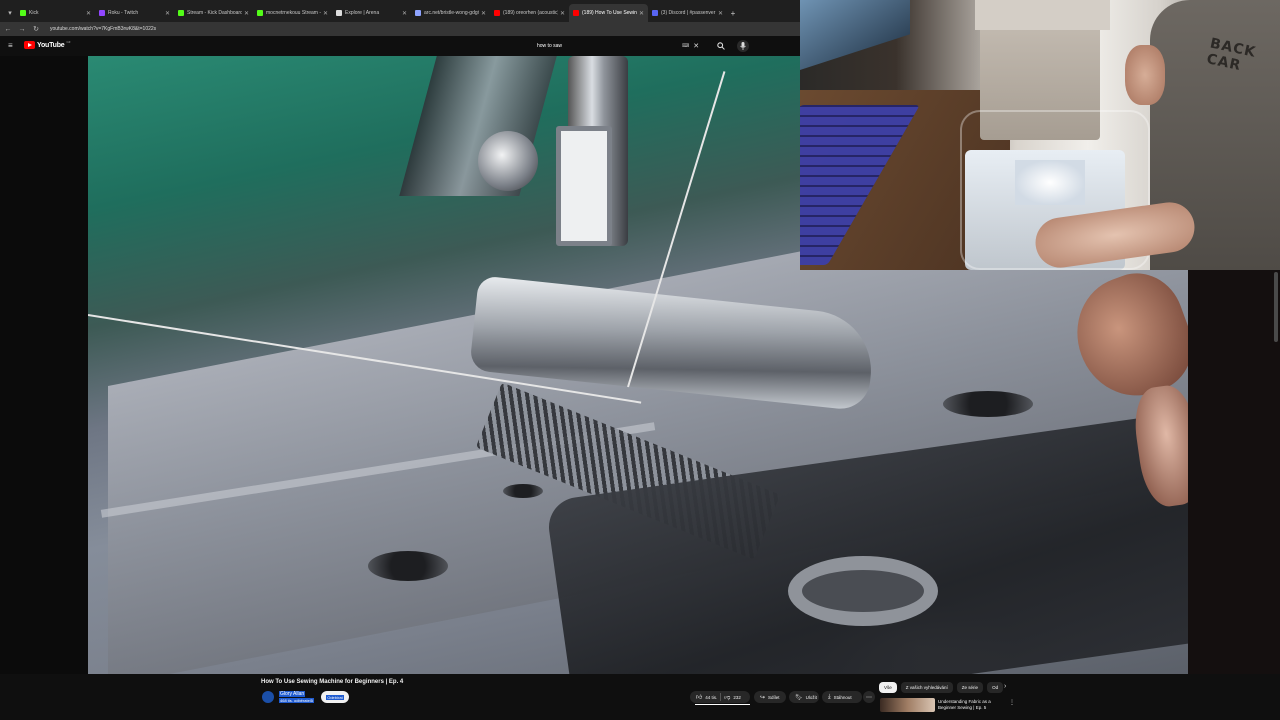 The height and width of the screenshot is (720, 1280). Describe the element at coordinates (22, 29) in the screenshot. I see `forward-icon: →` at that location.